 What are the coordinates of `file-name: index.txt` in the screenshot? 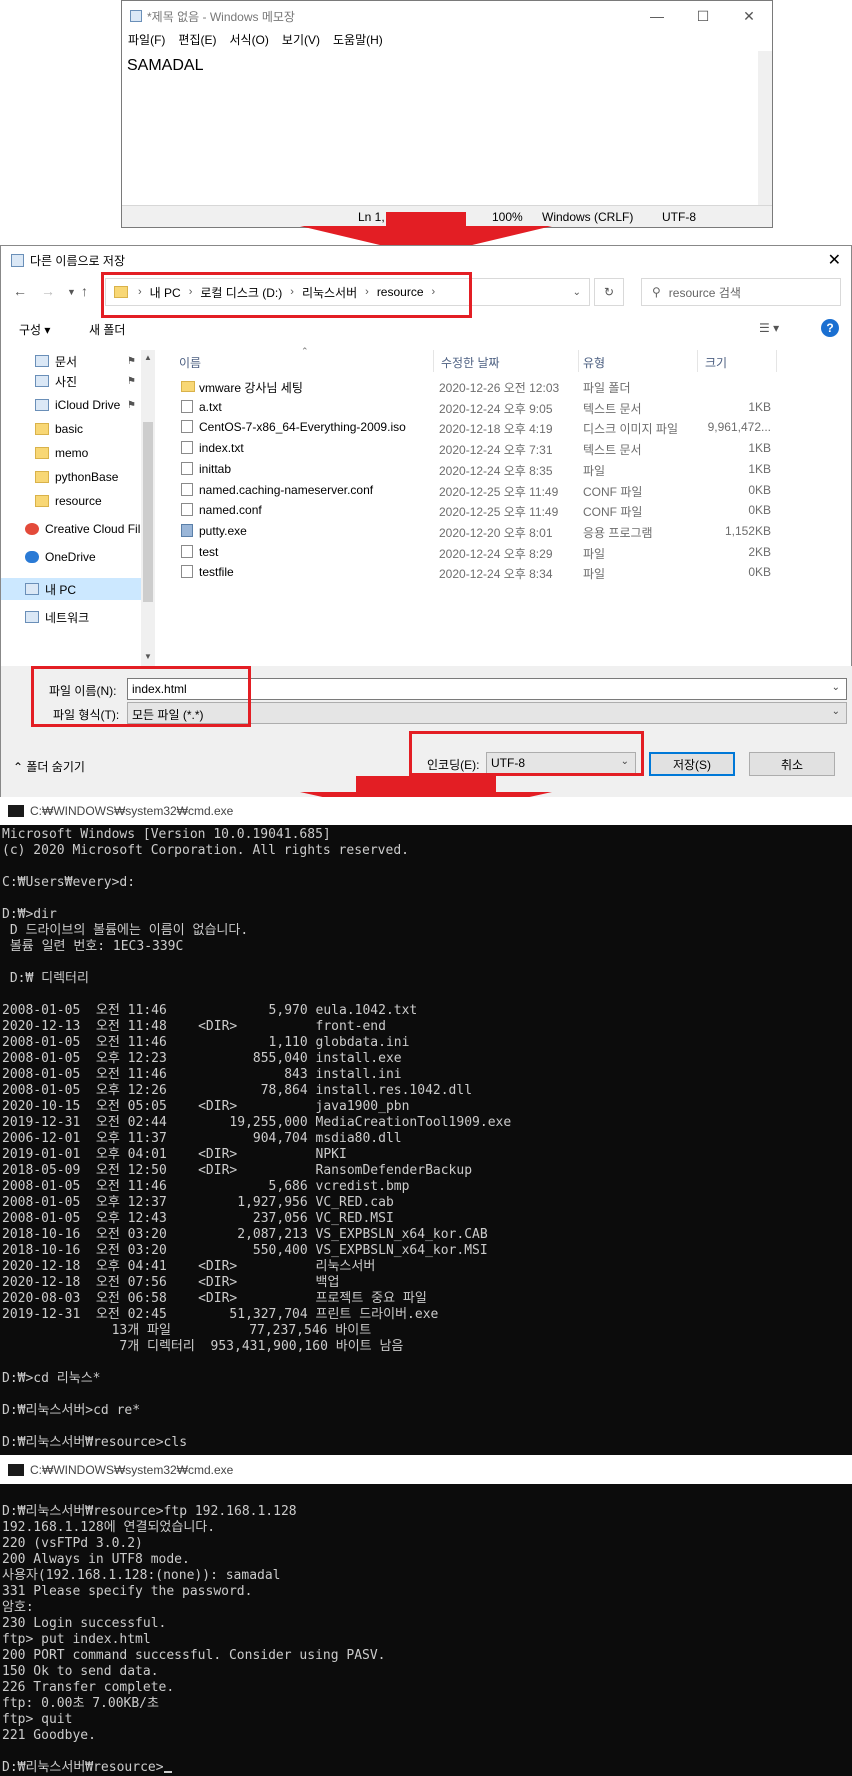 It's located at (221, 448).